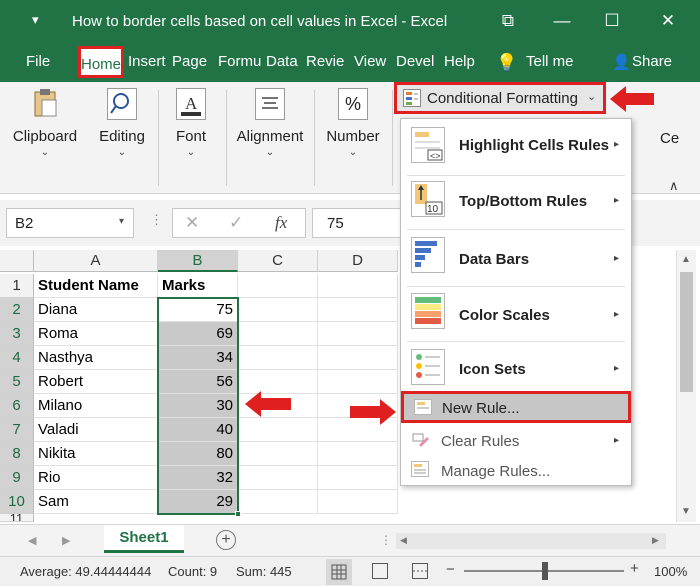 The image size is (700, 588). What do you see at coordinates (24, 223) in the screenshot?
I see `name-box-value: B2` at bounding box center [24, 223].